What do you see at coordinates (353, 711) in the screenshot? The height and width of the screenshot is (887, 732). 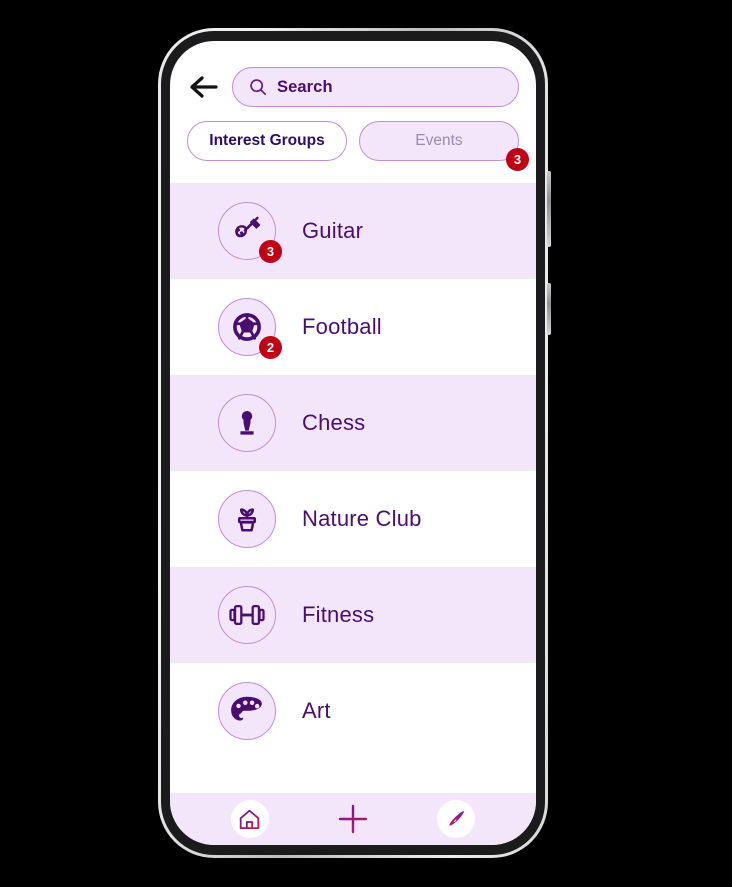 I see `list-item-art: Art` at bounding box center [353, 711].